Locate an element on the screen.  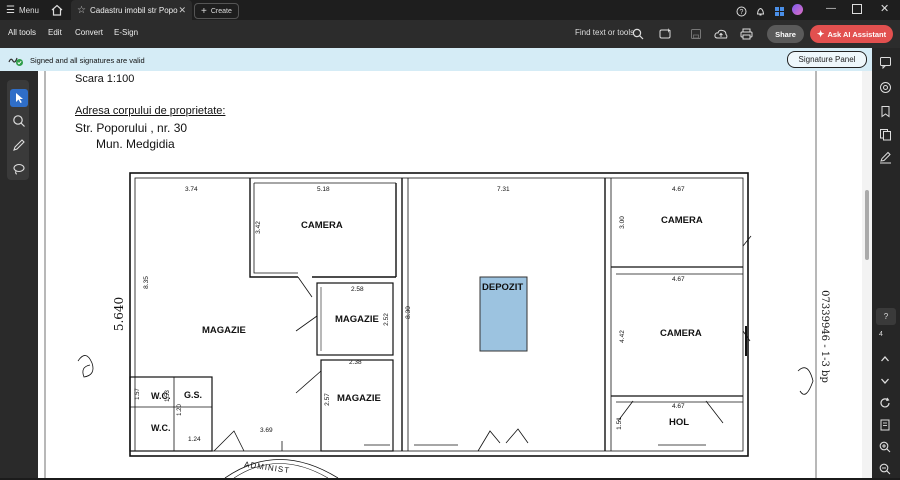
dimension-label: 3.74 is located at coordinates (191, 189).